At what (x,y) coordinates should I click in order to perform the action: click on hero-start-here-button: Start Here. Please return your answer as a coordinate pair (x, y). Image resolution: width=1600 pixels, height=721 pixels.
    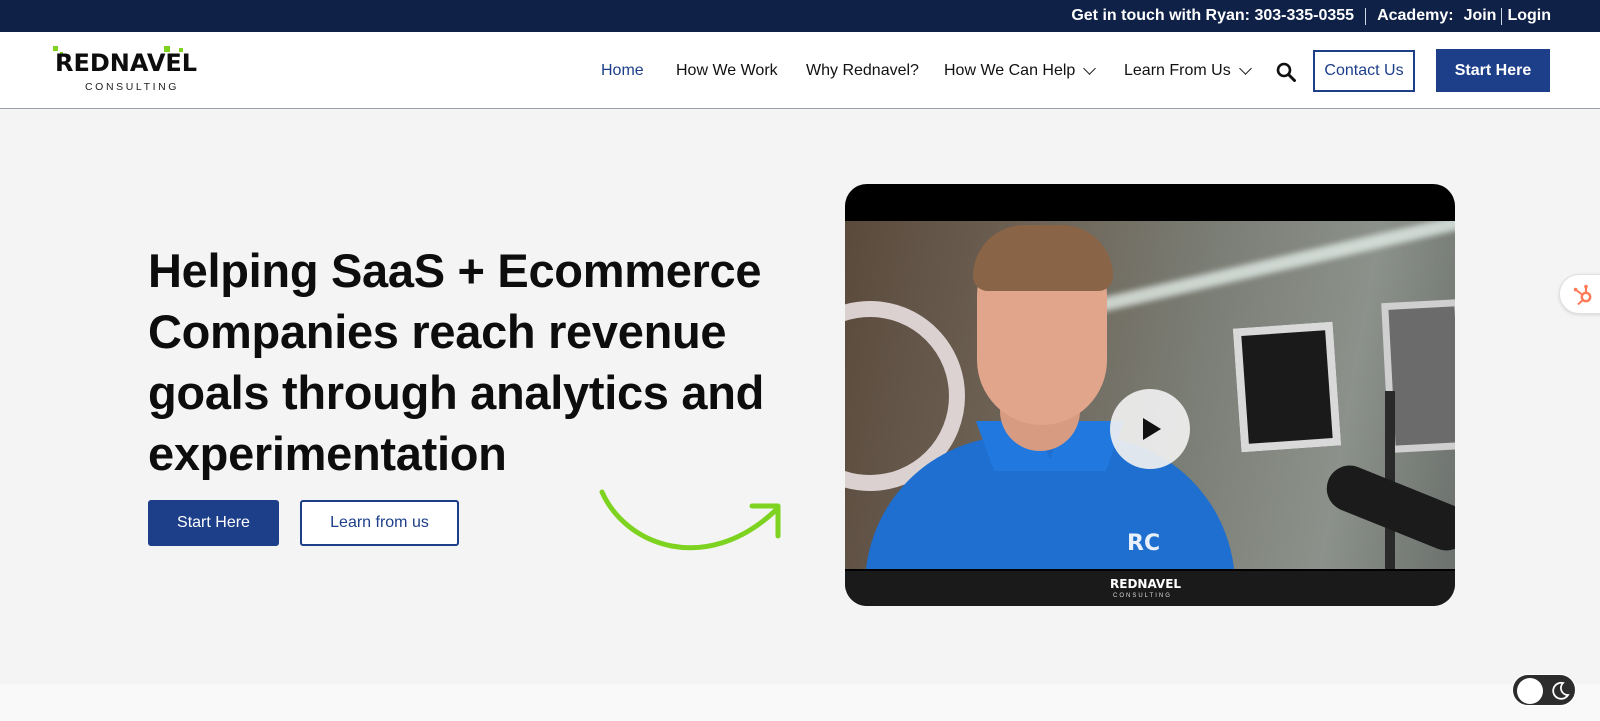
    Looking at the image, I should click on (213, 523).